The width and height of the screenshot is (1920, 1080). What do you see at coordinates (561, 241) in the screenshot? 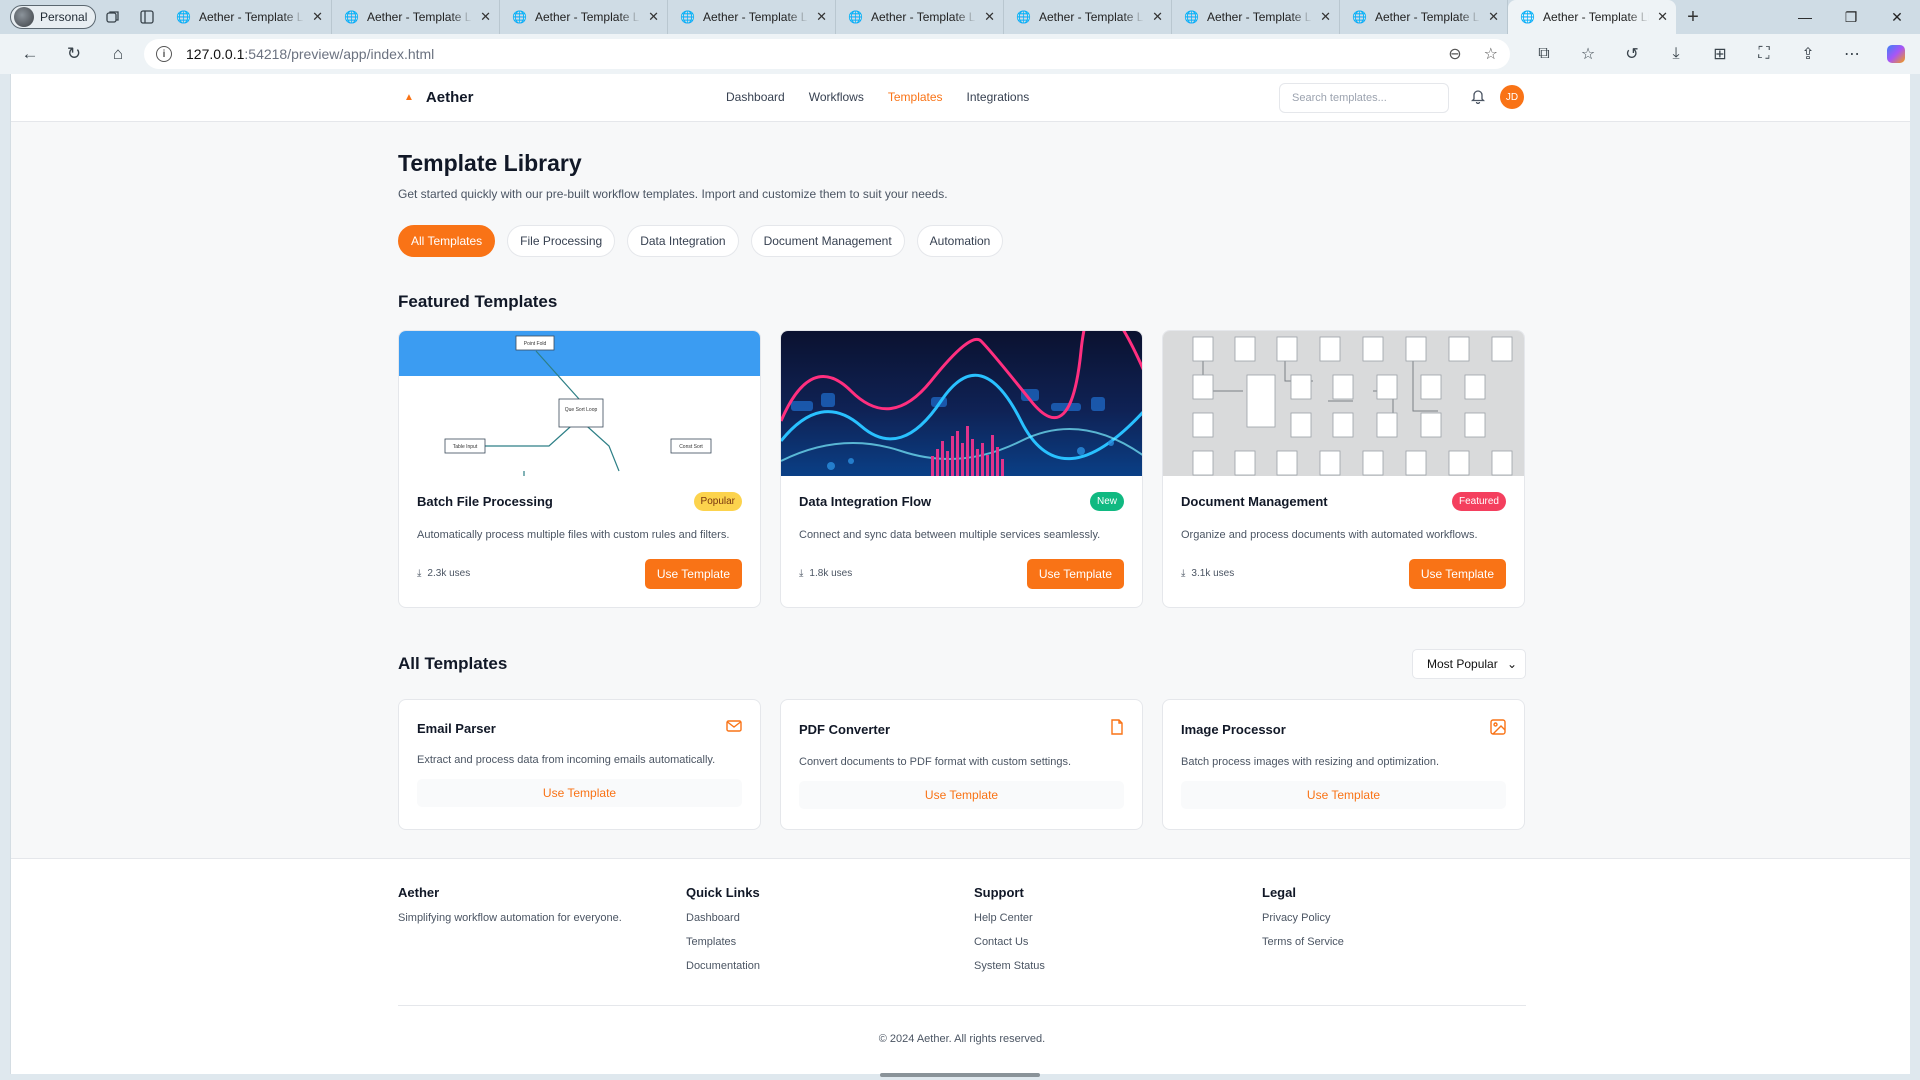
I see `filter-file-processing: File Processing` at bounding box center [561, 241].